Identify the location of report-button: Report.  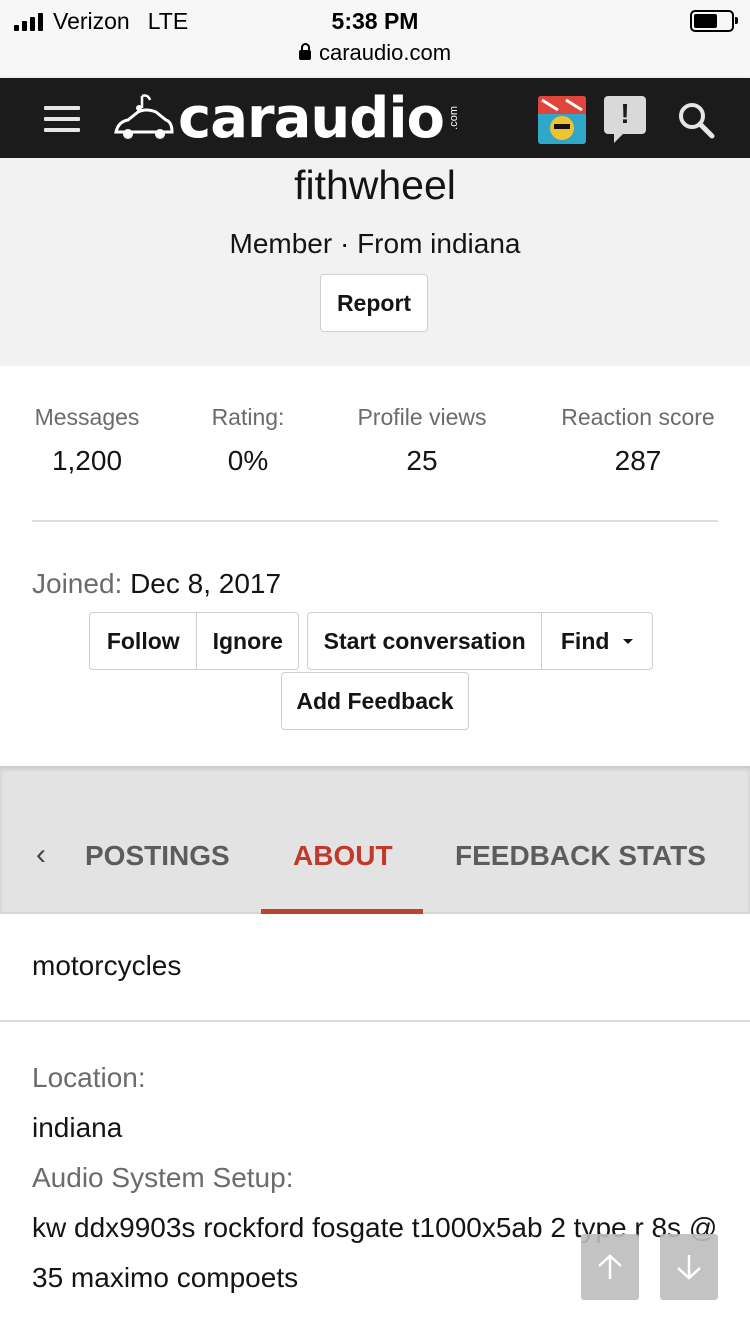
(374, 303).